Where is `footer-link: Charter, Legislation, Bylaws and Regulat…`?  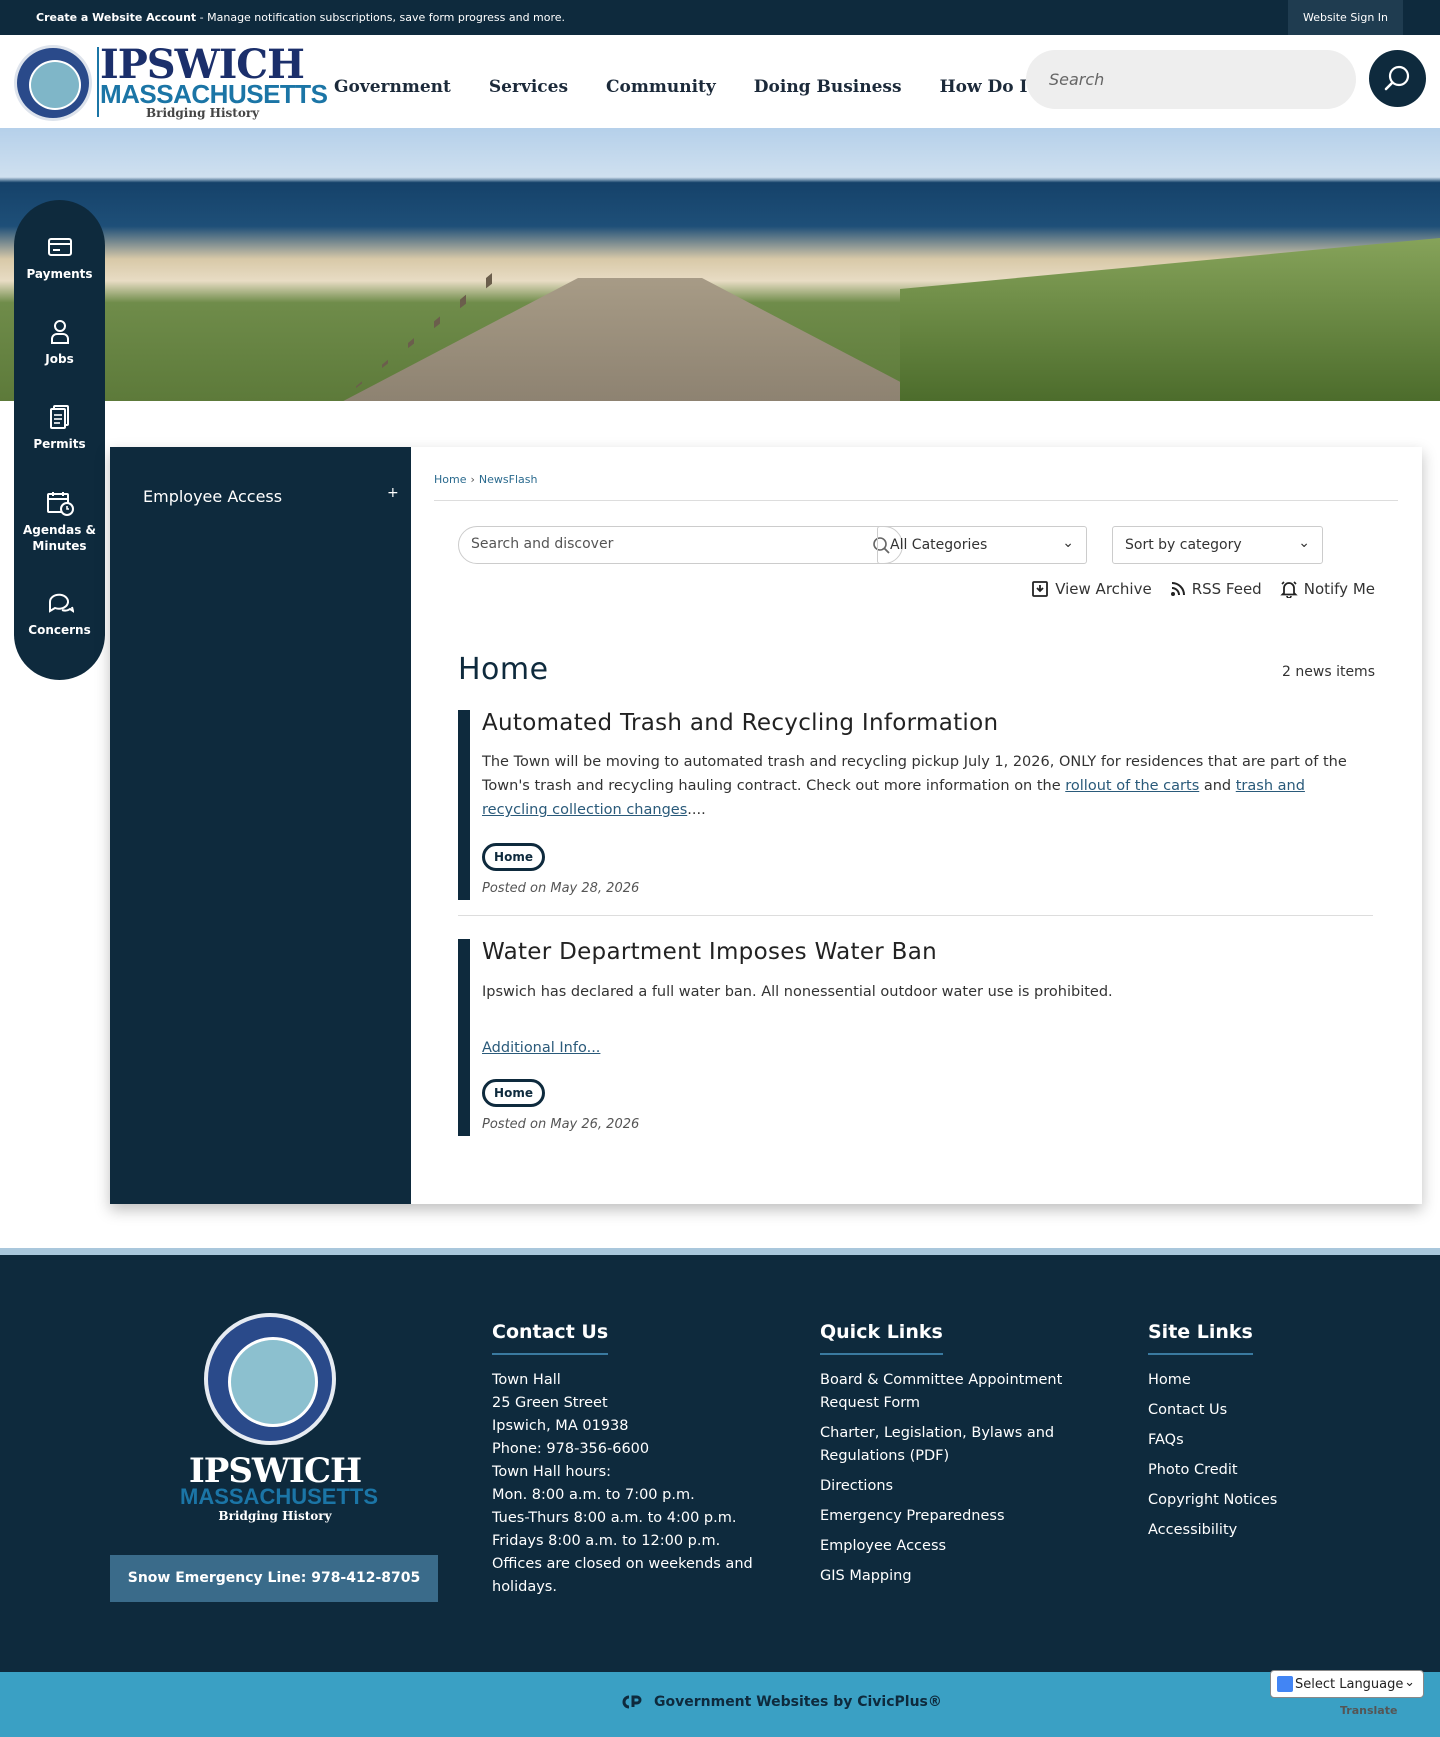 footer-link: Charter, Legislation, Bylaws and Regulat… is located at coordinates (937, 1444).